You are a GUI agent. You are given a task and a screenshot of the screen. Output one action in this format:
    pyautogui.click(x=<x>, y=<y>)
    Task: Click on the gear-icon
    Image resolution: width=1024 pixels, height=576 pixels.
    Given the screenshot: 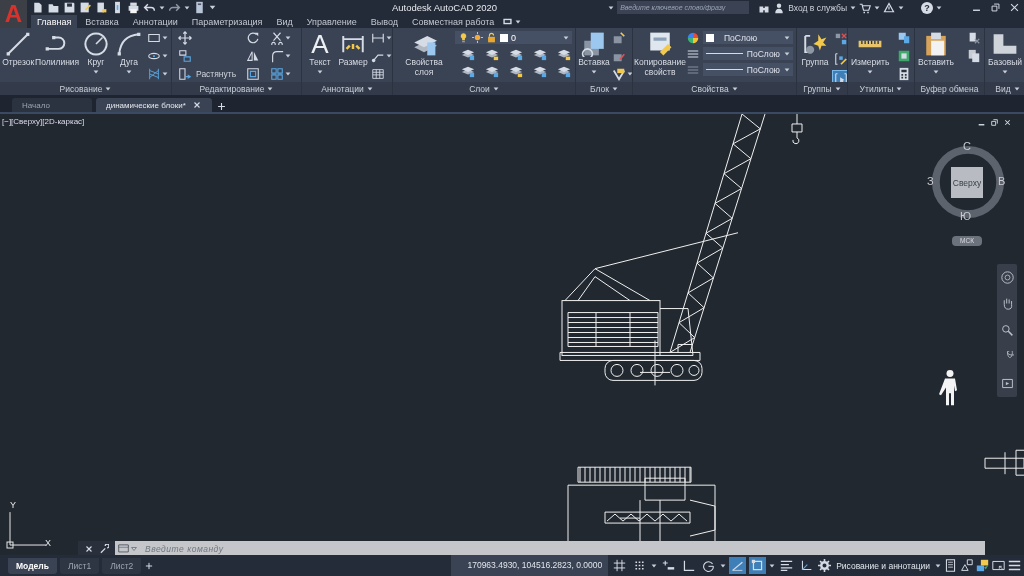 What is the action you would take?
    pyautogui.click(x=825, y=565)
    